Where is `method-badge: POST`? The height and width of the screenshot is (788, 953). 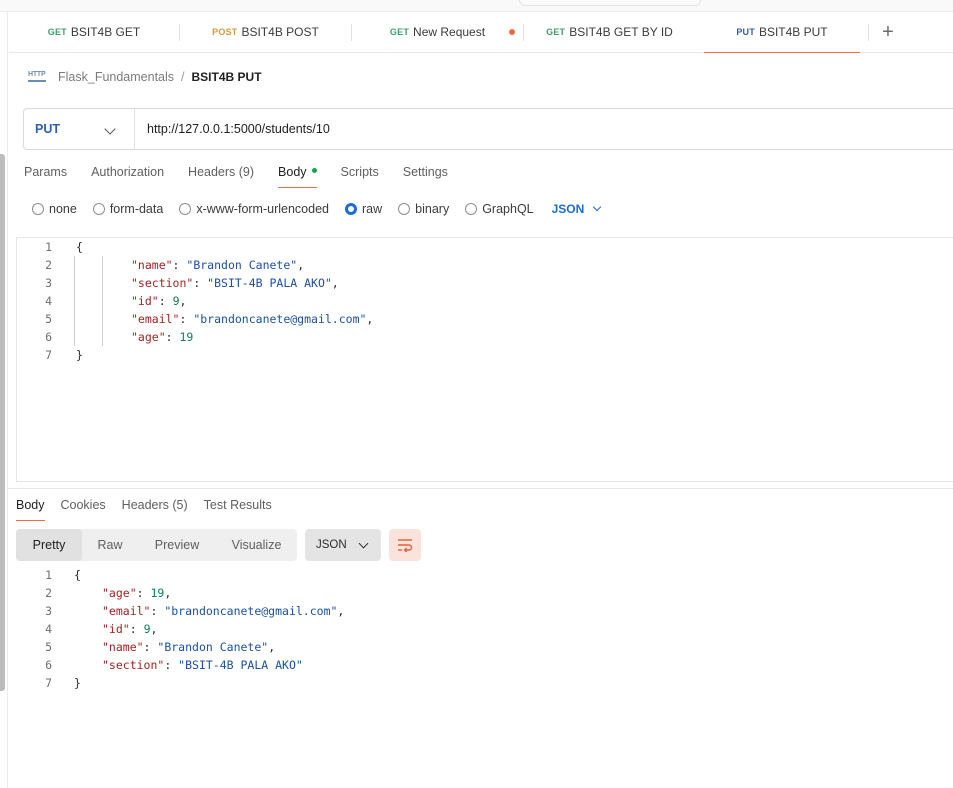 method-badge: POST is located at coordinates (225, 32).